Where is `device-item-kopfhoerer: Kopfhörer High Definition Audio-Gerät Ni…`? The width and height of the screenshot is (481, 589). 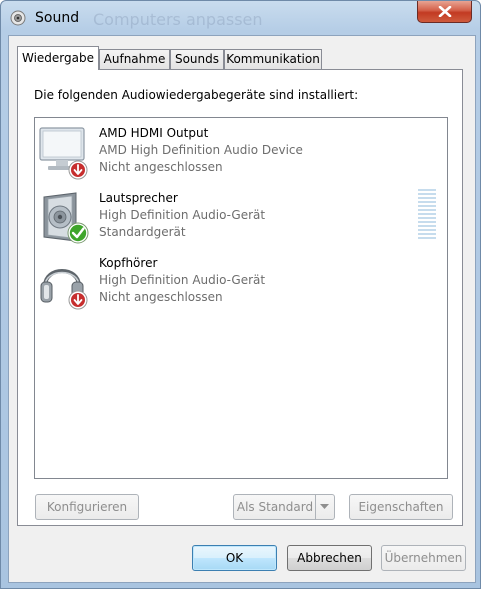
device-item-kopfhoerer: Kopfhörer High Definition Audio-Gerät Ni… is located at coordinates (230, 286).